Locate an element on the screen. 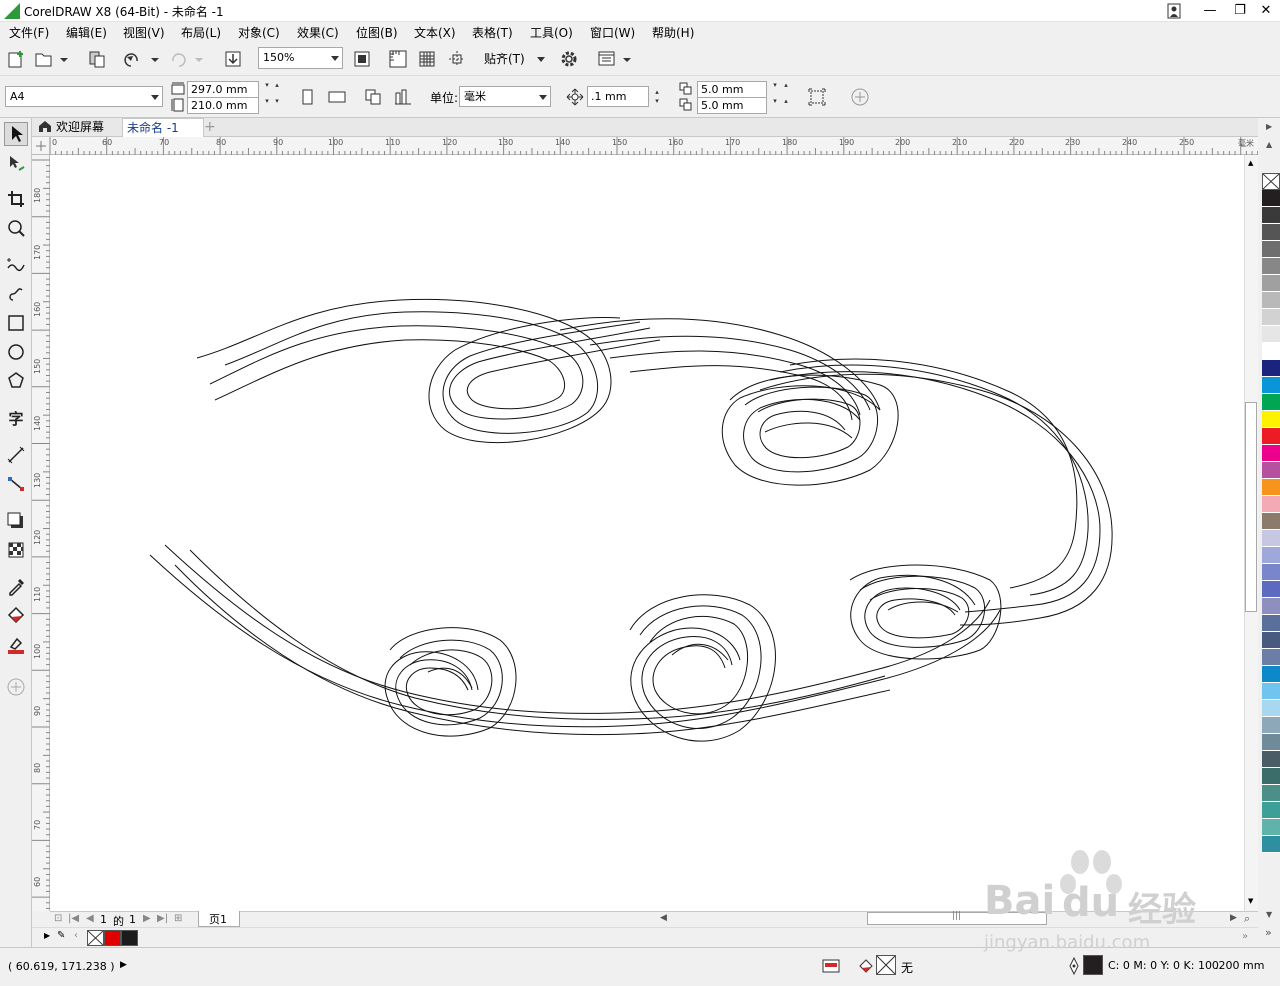 The height and width of the screenshot is (986, 1280). landscape-icon is located at coordinates (337, 97).